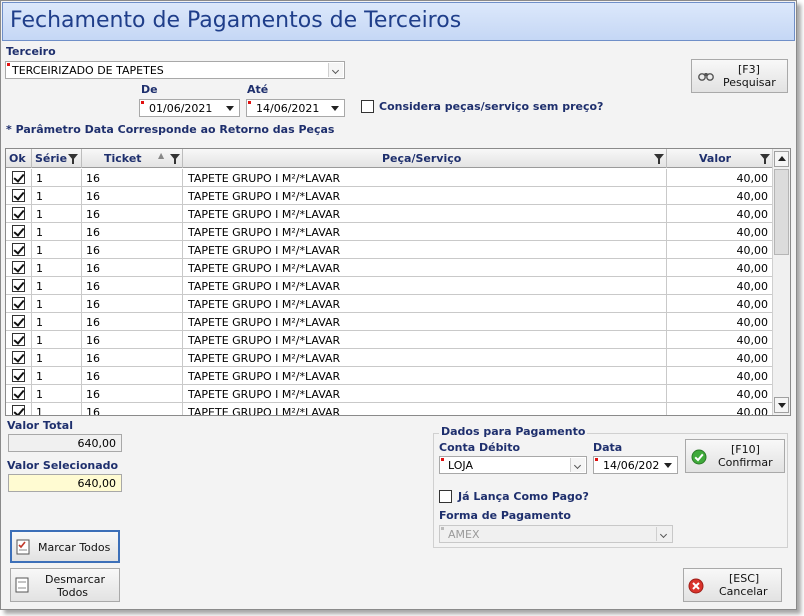 This screenshot has width=804, height=616. Describe the element at coordinates (513, 465) in the screenshot. I see `conta-debito-select: LOJA` at that location.